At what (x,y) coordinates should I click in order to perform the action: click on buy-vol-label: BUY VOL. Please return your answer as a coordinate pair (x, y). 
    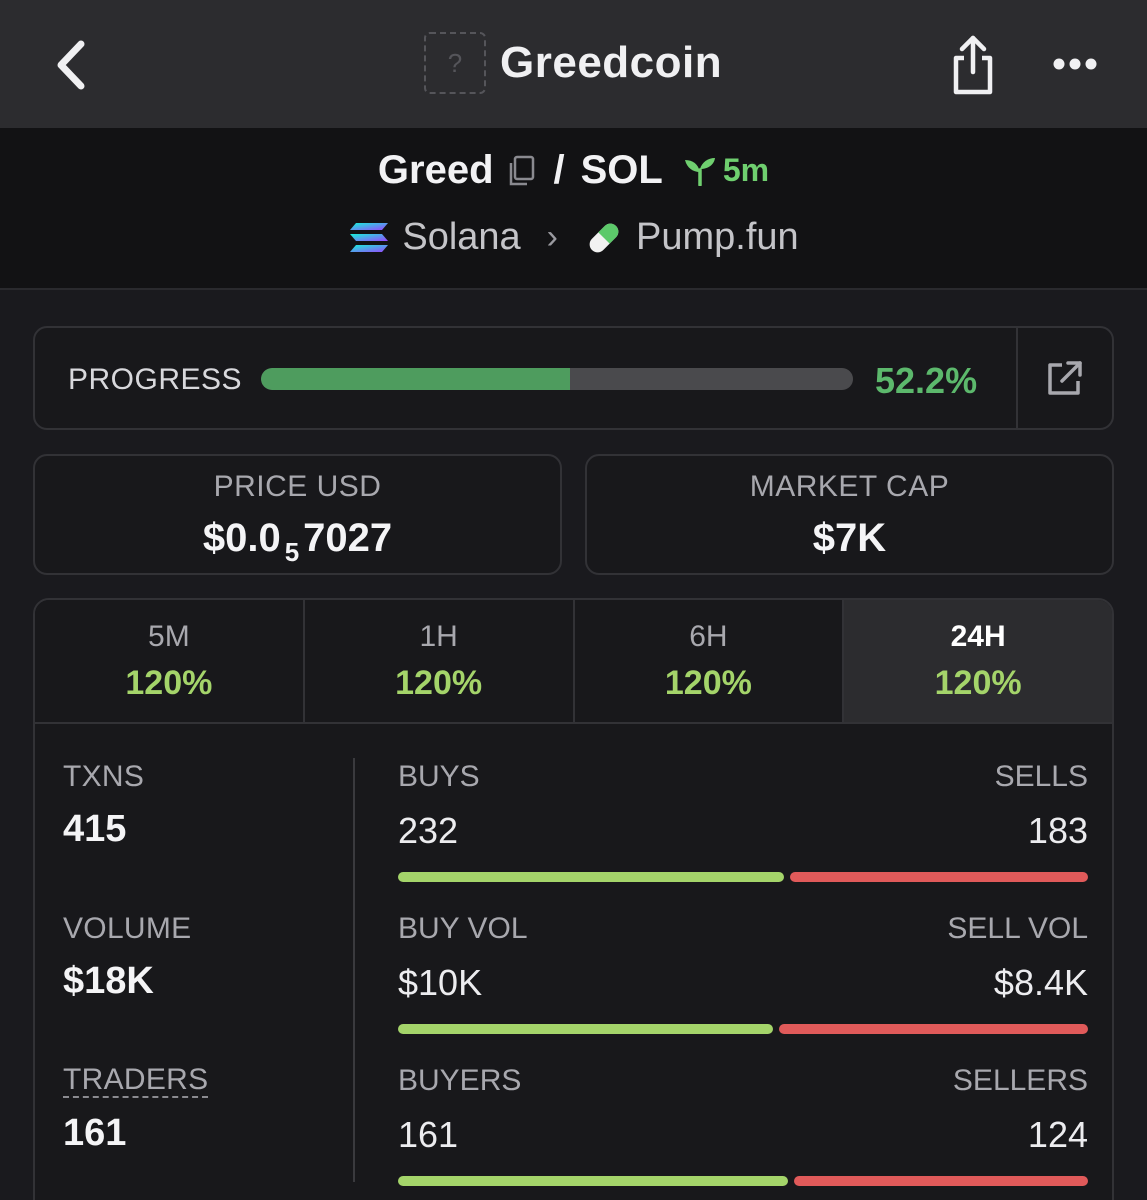
    Looking at the image, I should click on (463, 928).